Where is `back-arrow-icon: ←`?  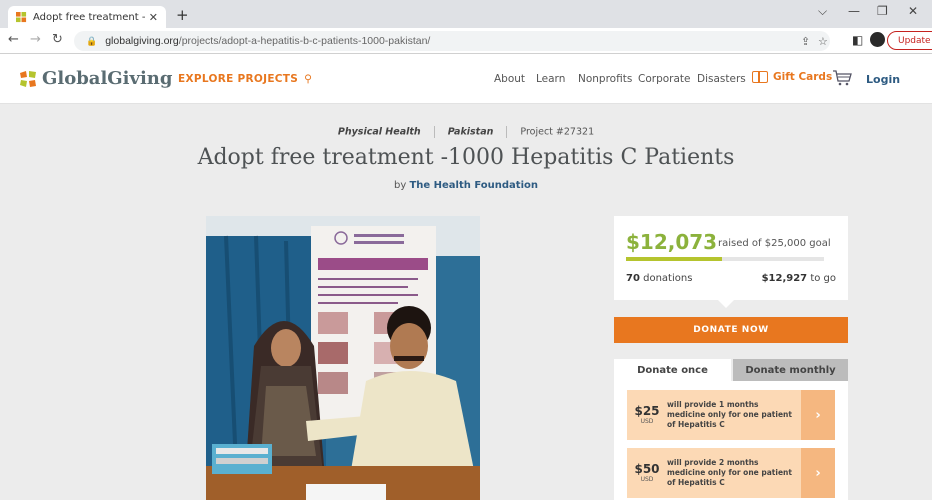
back-arrow-icon: ← is located at coordinates (13, 39).